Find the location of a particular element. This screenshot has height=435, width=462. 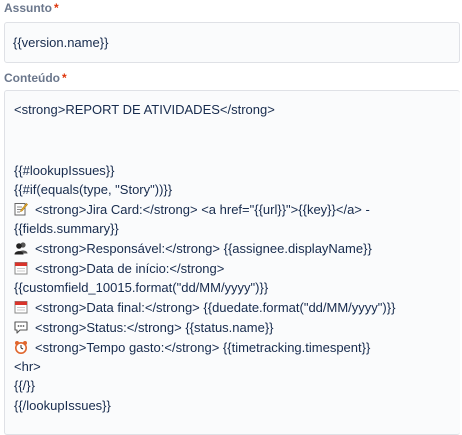

subject-input: {{version.name}} is located at coordinates (232, 42).